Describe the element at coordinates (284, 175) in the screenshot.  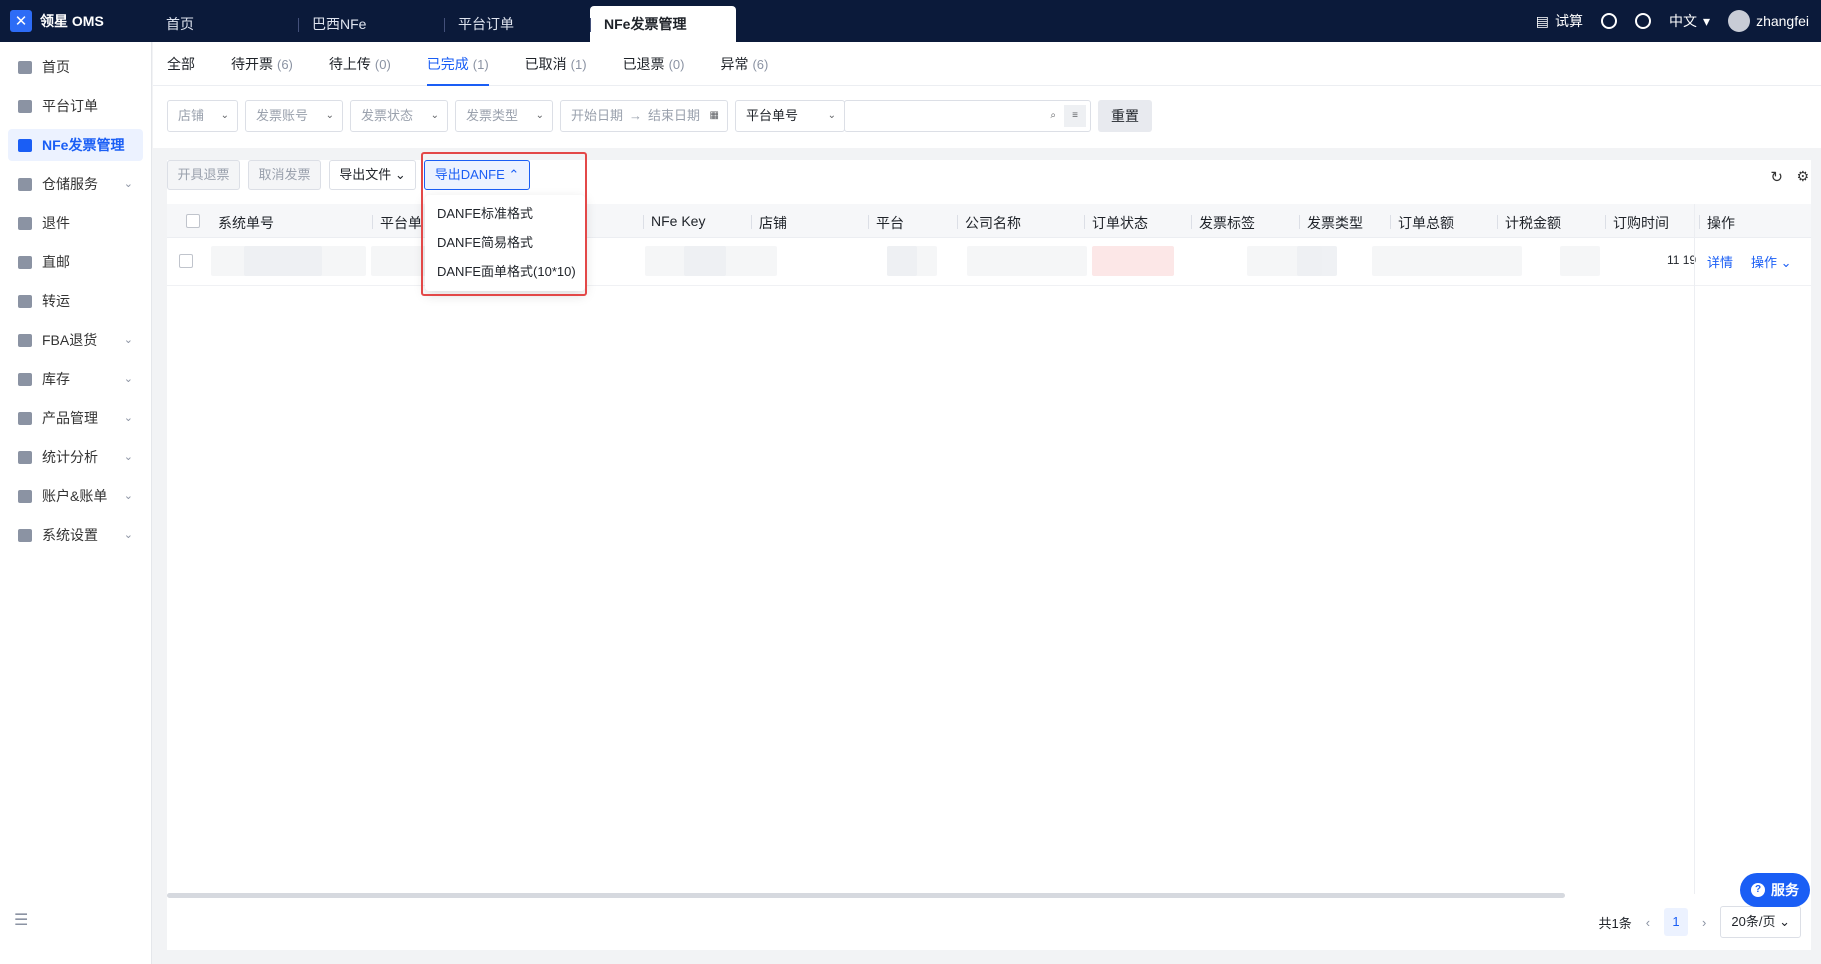
I see `cancel-invoice-button: 取消发票` at that location.